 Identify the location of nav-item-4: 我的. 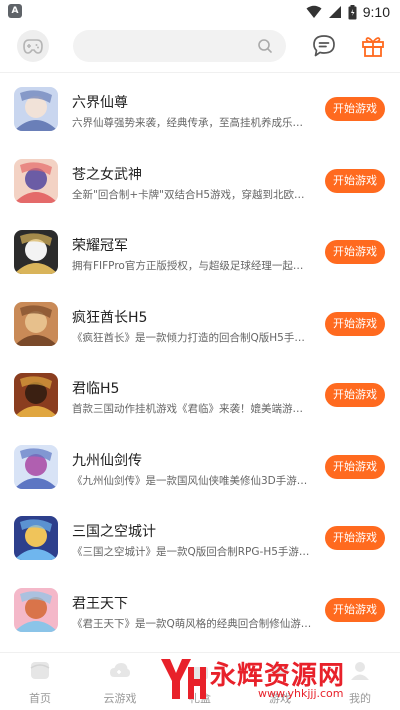
(360, 682).